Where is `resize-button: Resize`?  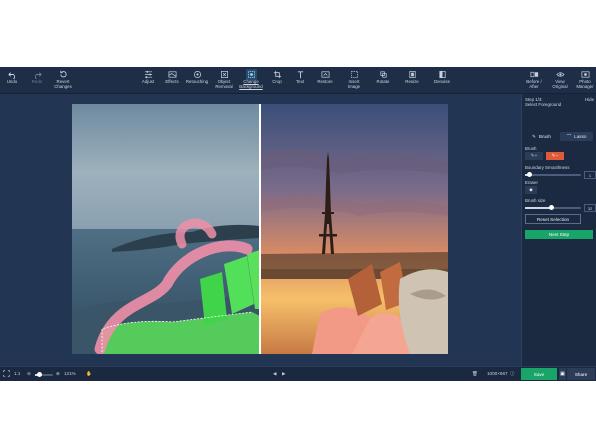 resize-button: Resize is located at coordinates (412, 80).